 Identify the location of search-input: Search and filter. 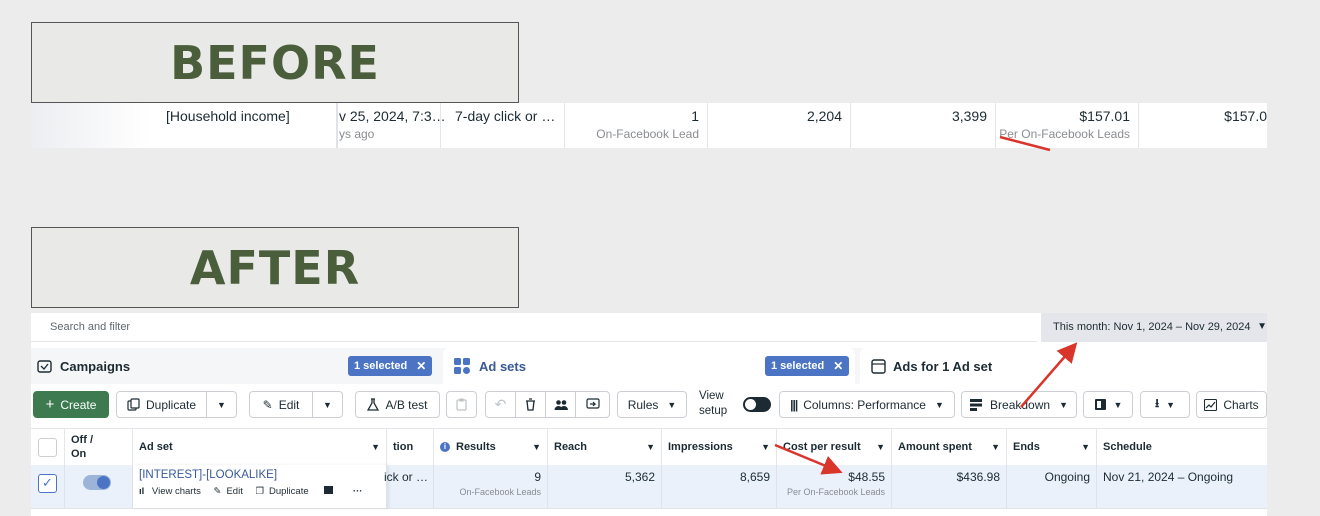
(534, 327).